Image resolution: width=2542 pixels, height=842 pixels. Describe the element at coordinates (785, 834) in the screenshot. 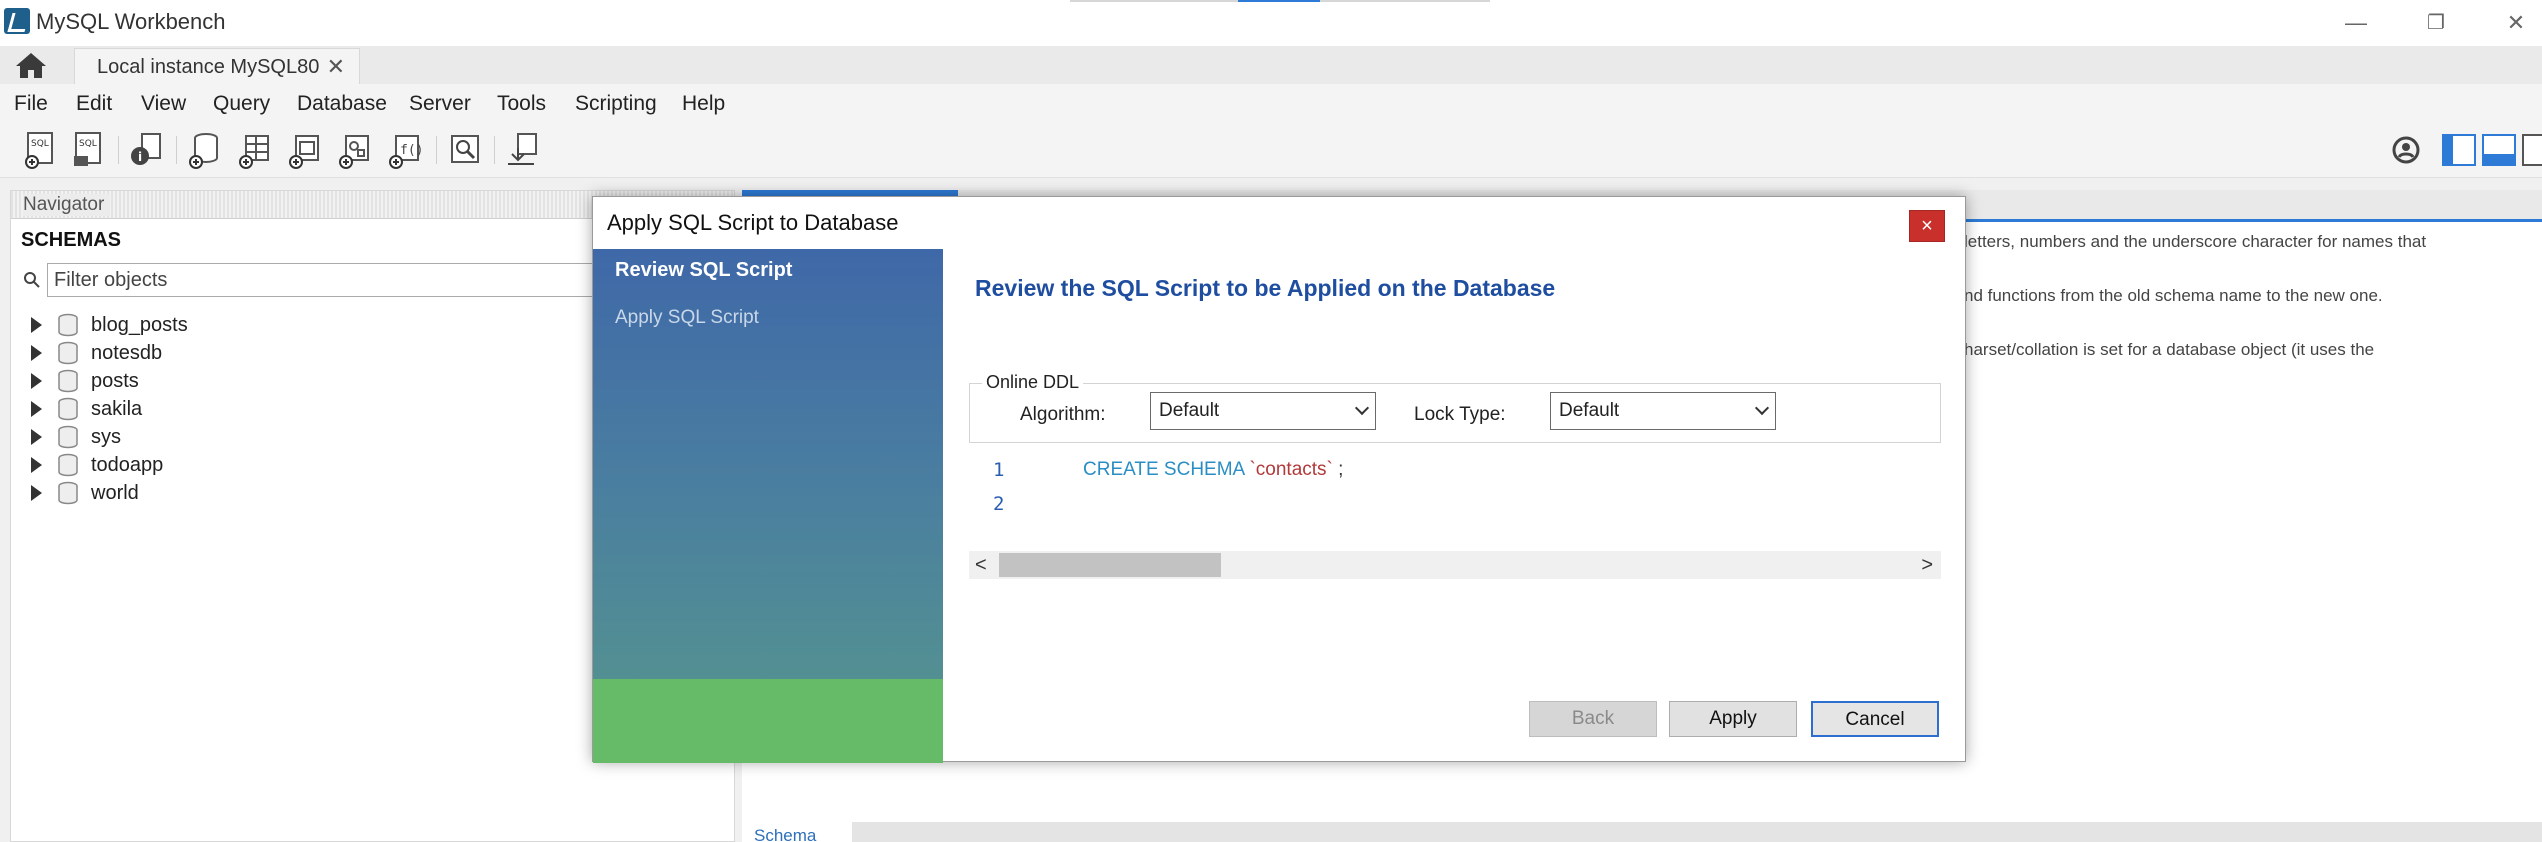

I see `schema-tab-link: Schema` at that location.